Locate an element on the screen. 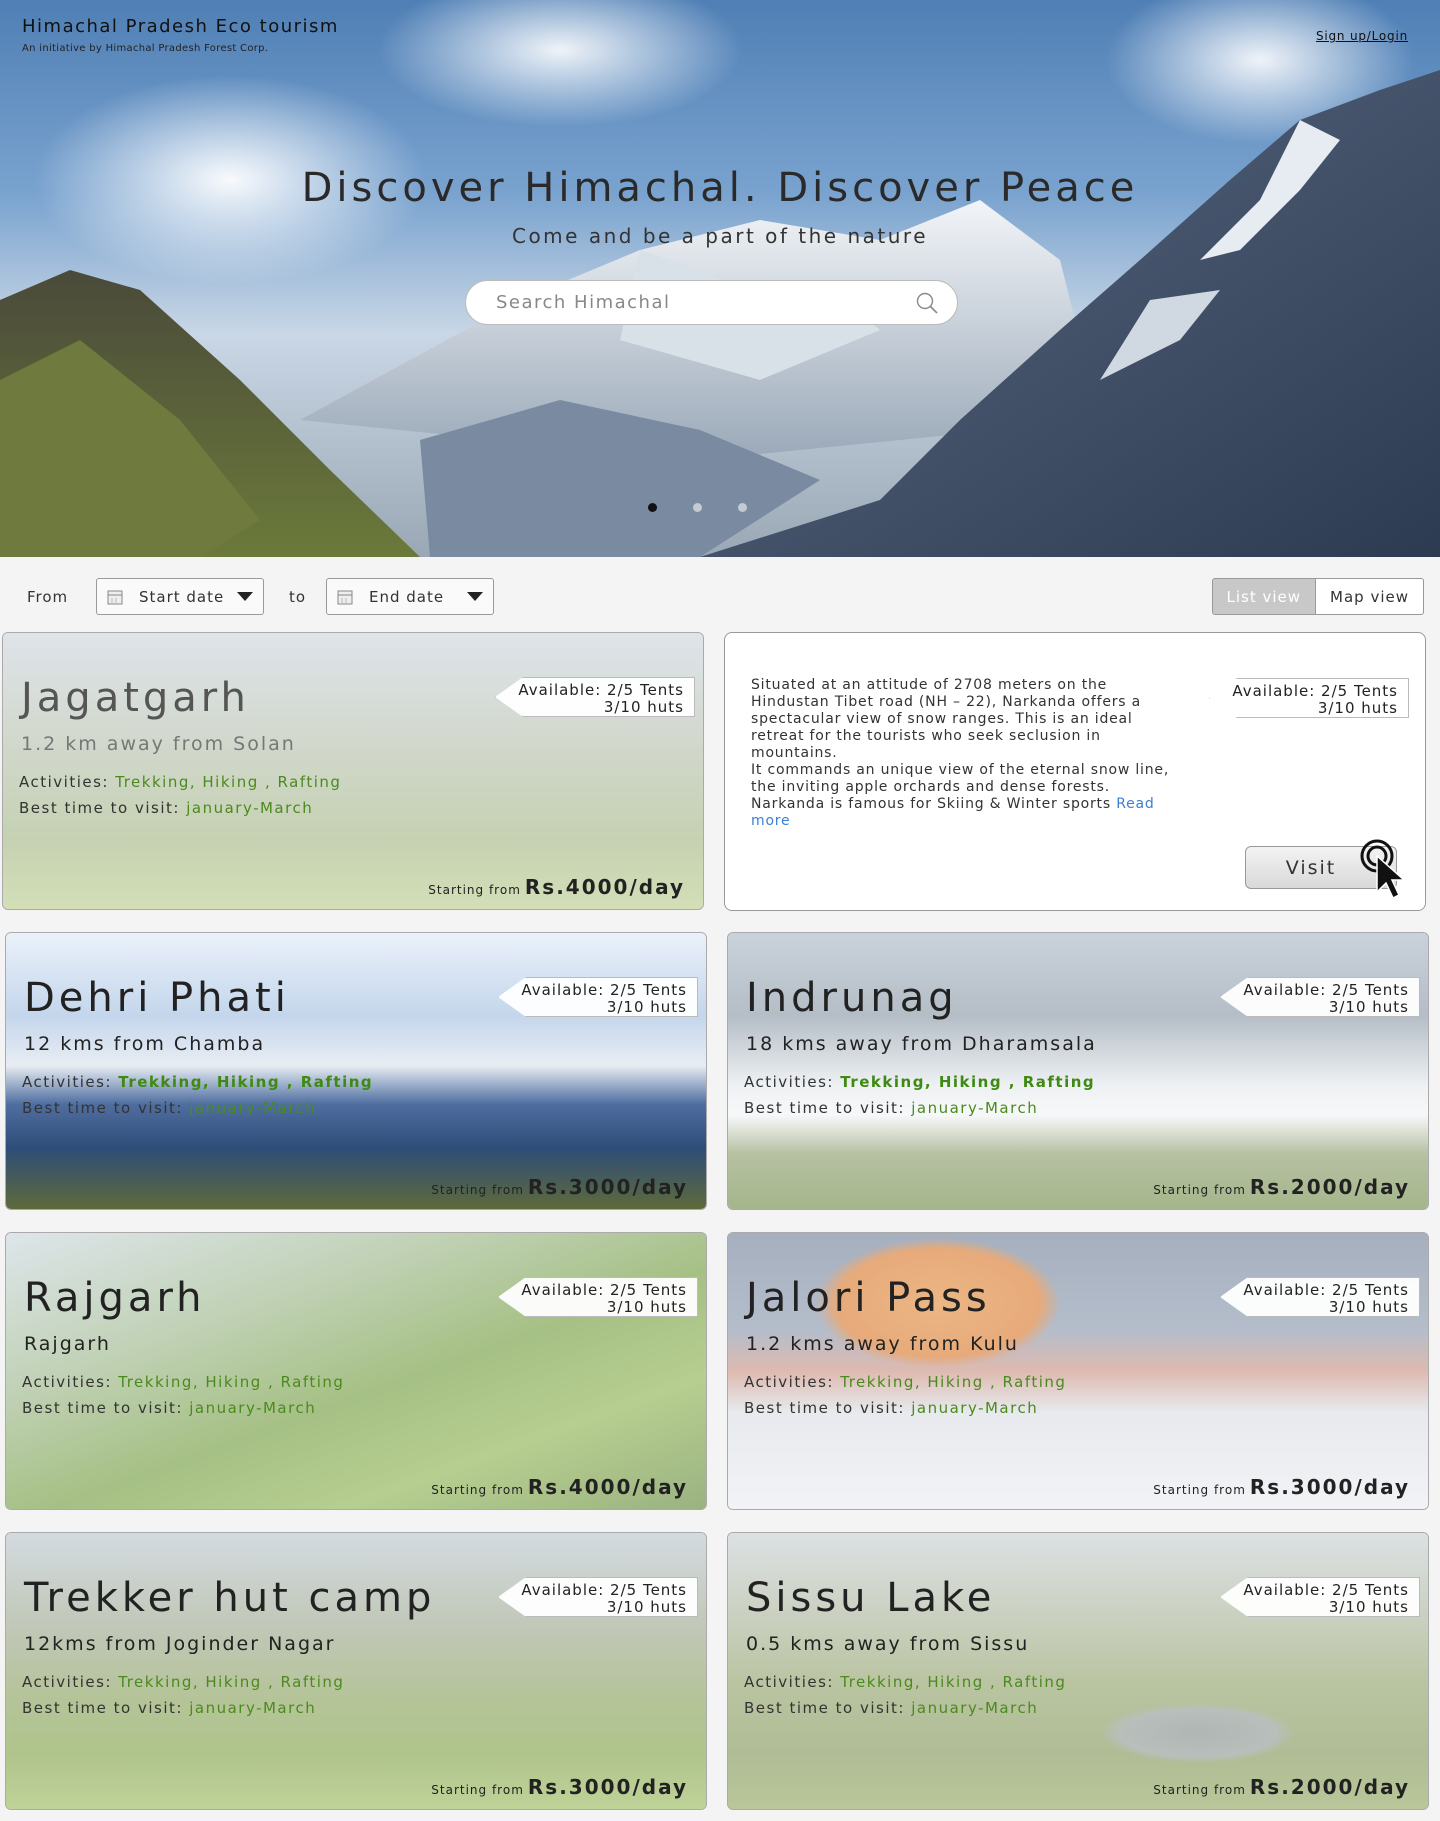 This screenshot has width=1440, height=1821. card-distance: 0.5 kms away from Sissu is located at coordinates (888, 1644).